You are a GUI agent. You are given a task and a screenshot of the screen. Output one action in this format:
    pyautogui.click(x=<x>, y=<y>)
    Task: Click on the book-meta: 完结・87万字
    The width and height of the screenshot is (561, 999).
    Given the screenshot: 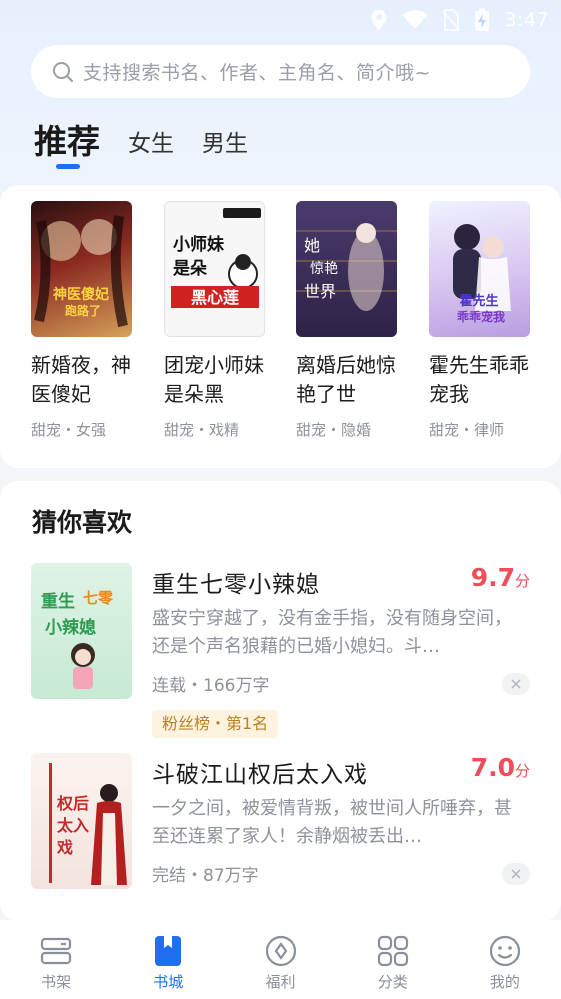 What is the action you would take?
    pyautogui.click(x=205, y=876)
    